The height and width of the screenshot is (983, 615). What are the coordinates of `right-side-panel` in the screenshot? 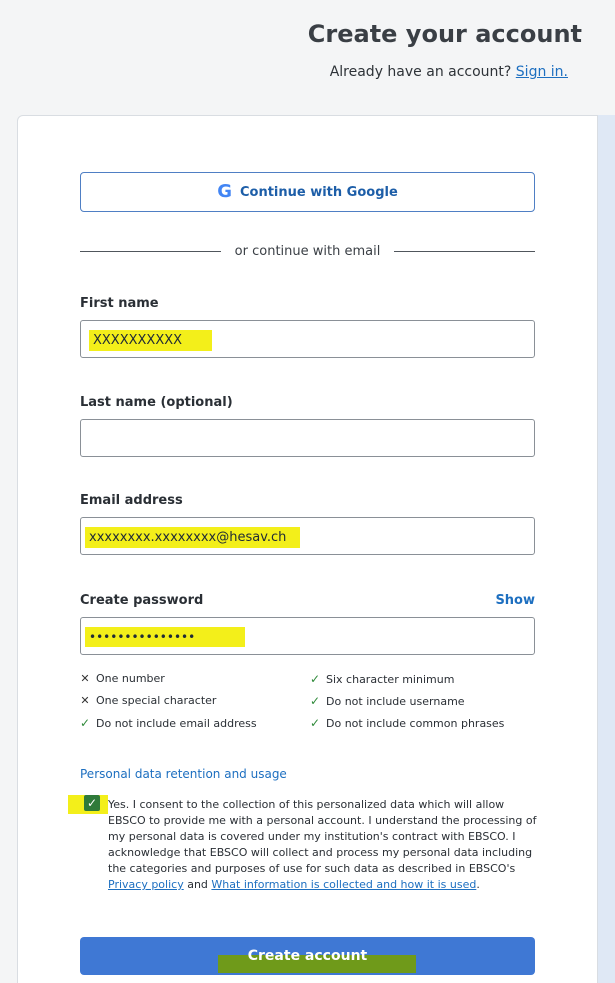 It's located at (606, 549).